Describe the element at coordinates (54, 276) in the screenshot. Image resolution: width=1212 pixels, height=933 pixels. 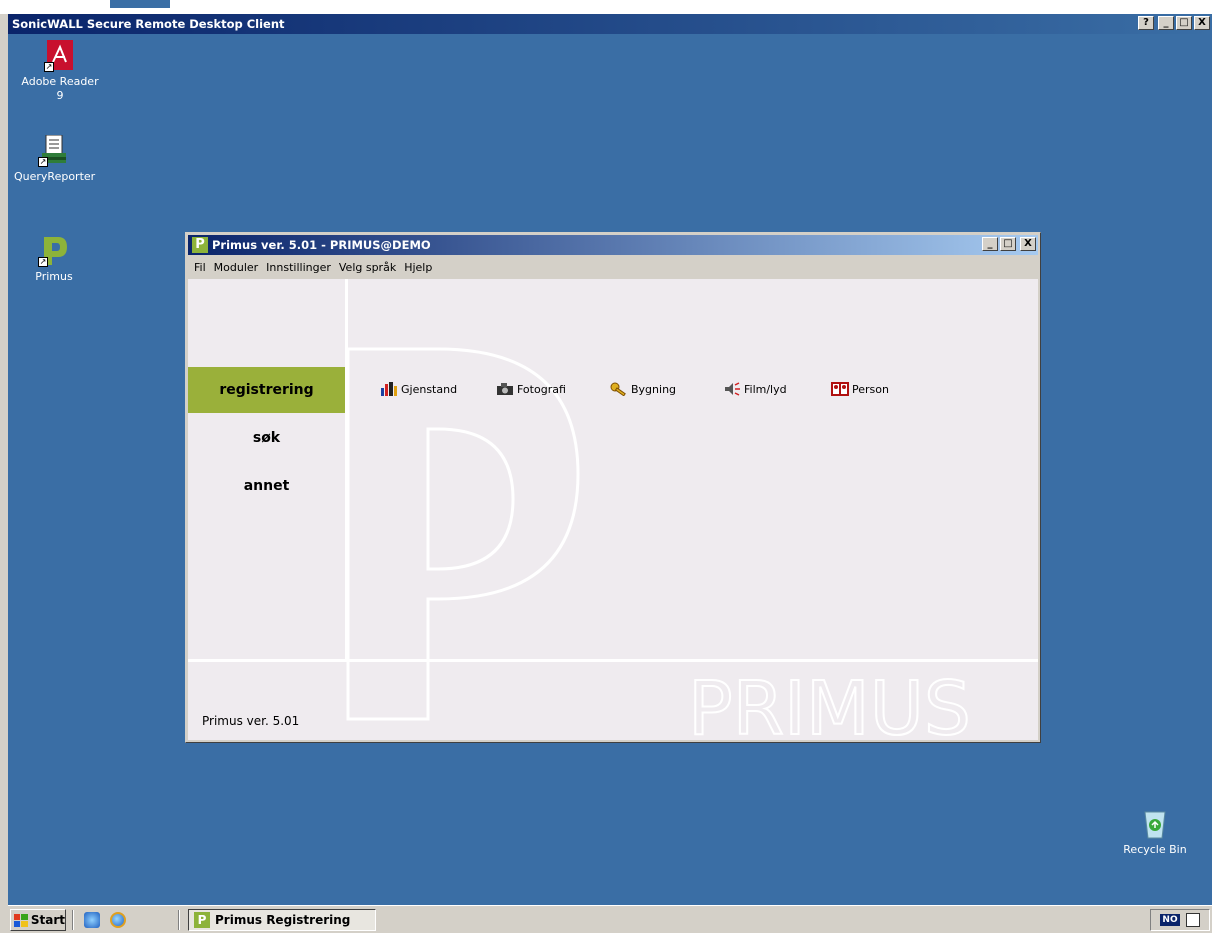
I see `desktop-icon-label: Primus` at that location.